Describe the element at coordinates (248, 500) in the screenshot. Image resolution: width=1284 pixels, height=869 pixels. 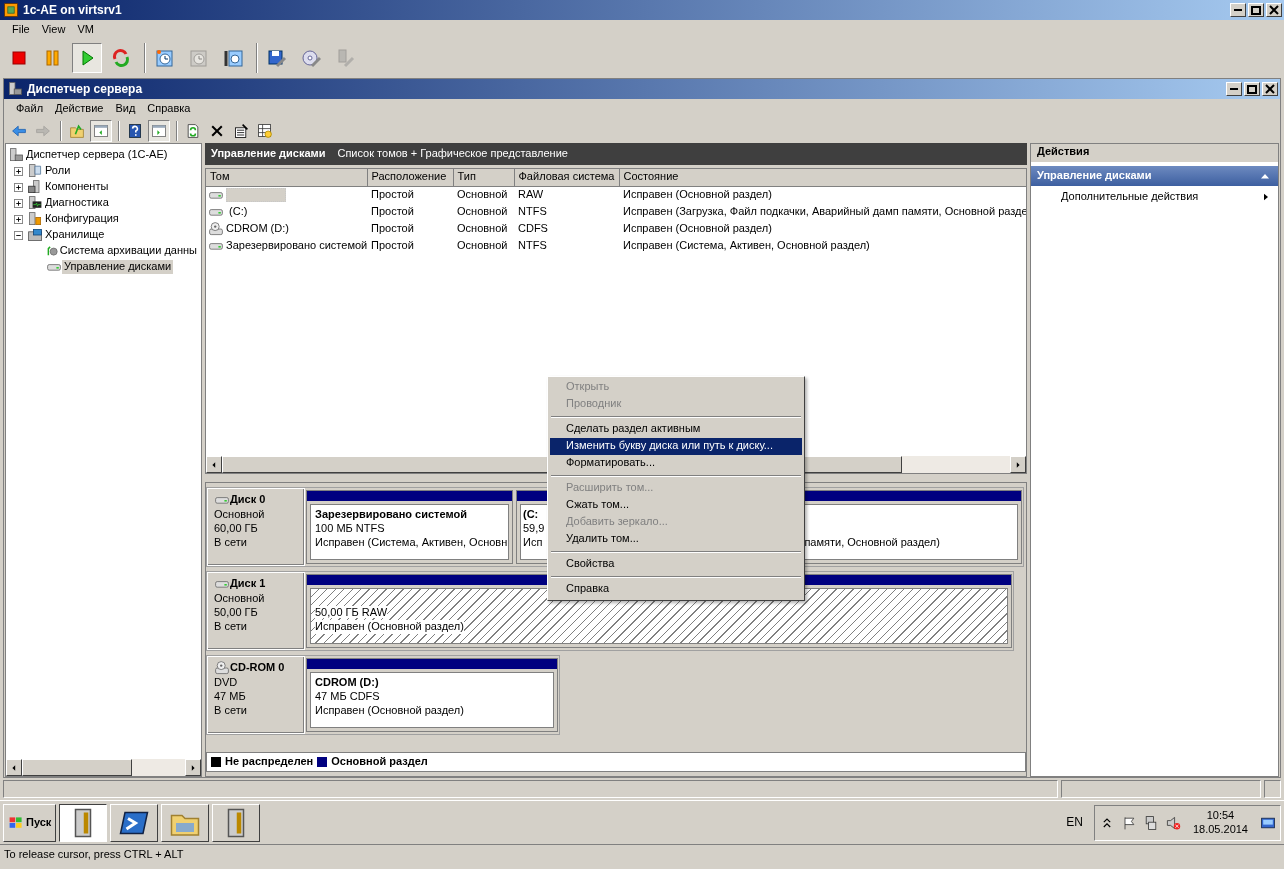
I see `disk-name: Диск 0` at that location.